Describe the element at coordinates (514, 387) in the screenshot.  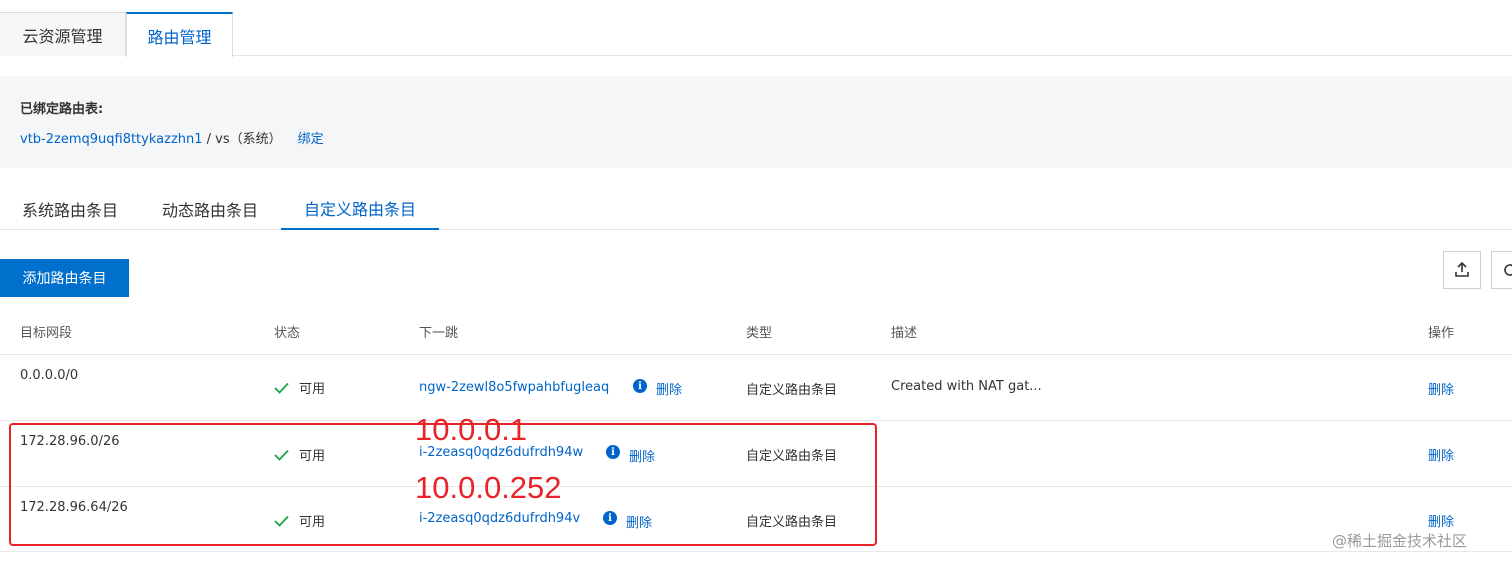
I see `next-hop-link: ngw-2zewl8o5fwpahbfugleaq` at that location.